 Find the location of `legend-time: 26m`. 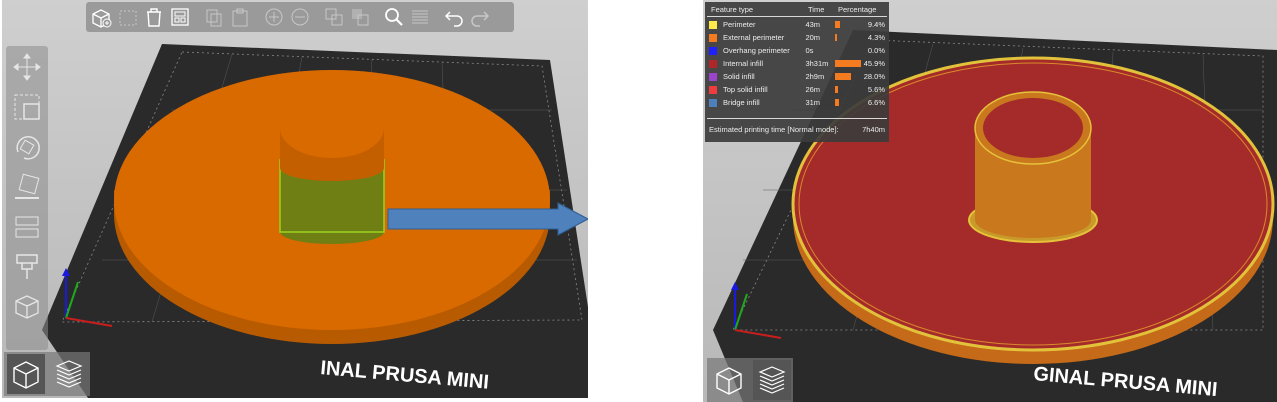

legend-time: 26m is located at coordinates (813, 89).